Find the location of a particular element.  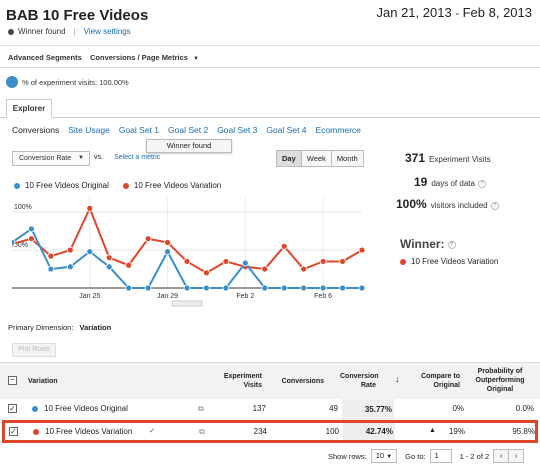

view-settings-link: View settings is located at coordinates (107, 31).